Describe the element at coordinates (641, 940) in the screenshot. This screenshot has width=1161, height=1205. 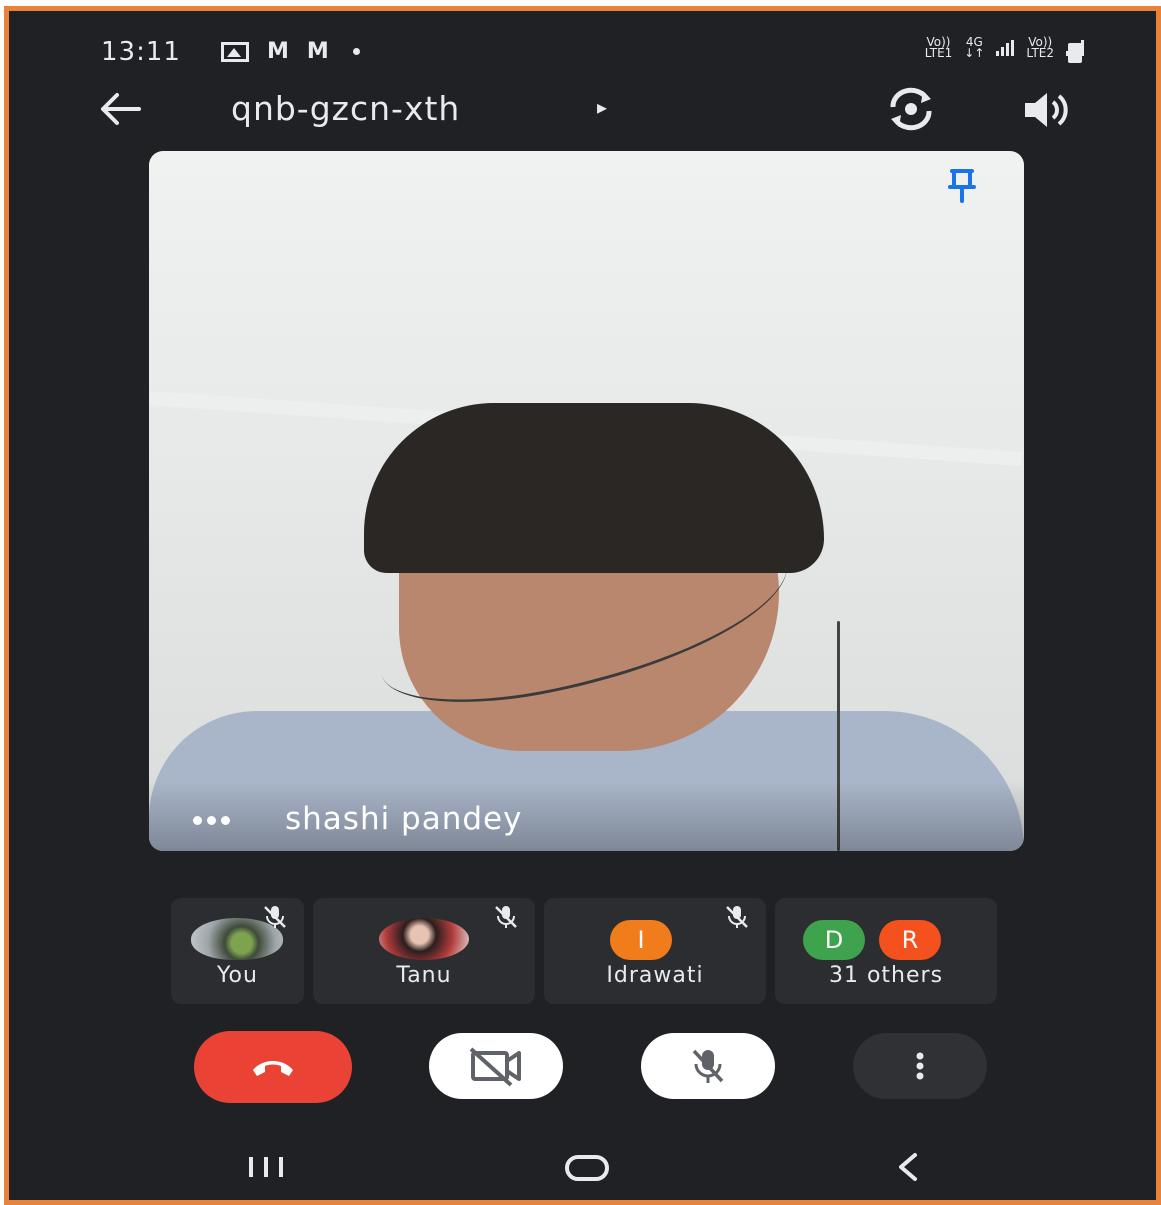
I see `avatar: I` at that location.